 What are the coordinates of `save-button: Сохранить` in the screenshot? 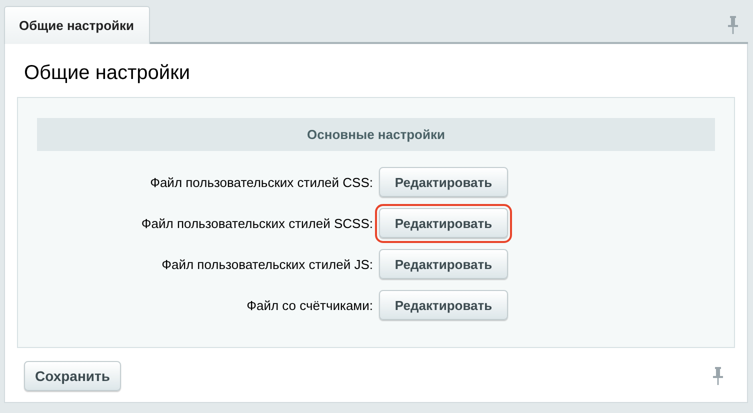 It's located at (72, 376).